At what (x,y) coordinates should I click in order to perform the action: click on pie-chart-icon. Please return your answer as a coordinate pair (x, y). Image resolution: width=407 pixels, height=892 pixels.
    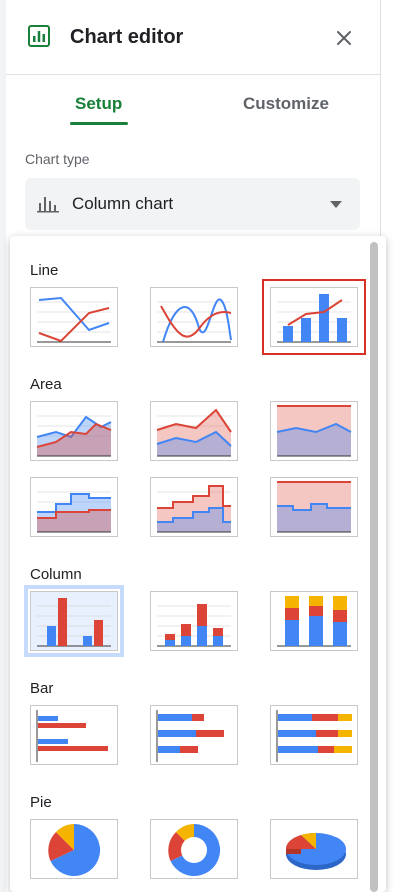
    Looking at the image, I should click on (74, 849).